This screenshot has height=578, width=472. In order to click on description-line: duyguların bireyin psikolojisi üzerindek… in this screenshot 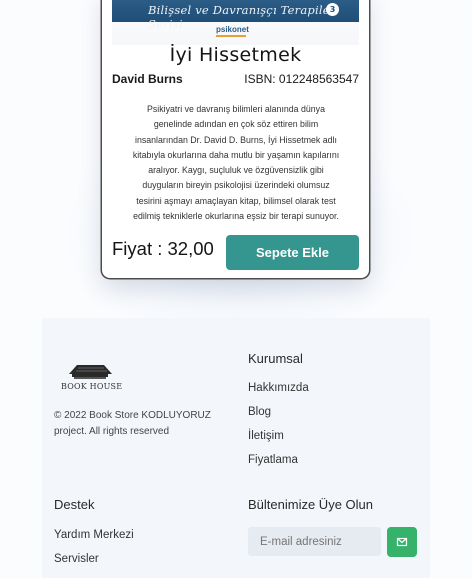, I will do `click(236, 185)`.